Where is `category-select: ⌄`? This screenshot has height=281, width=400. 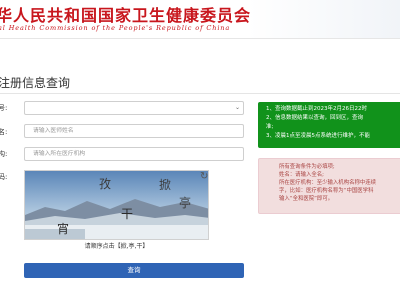
category-select: ⌄ is located at coordinates (134, 108).